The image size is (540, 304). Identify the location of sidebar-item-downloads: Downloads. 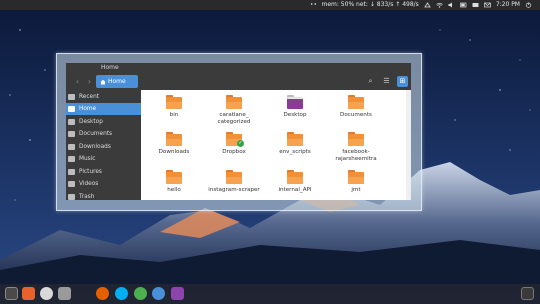
(103, 147).